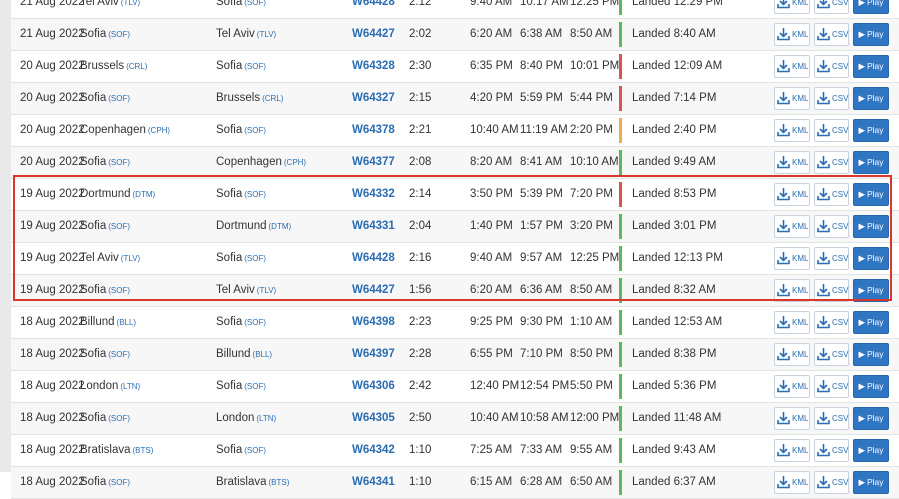 This screenshot has width=899, height=499. What do you see at coordinates (783, 258) in the screenshot?
I see `download-icon` at bounding box center [783, 258].